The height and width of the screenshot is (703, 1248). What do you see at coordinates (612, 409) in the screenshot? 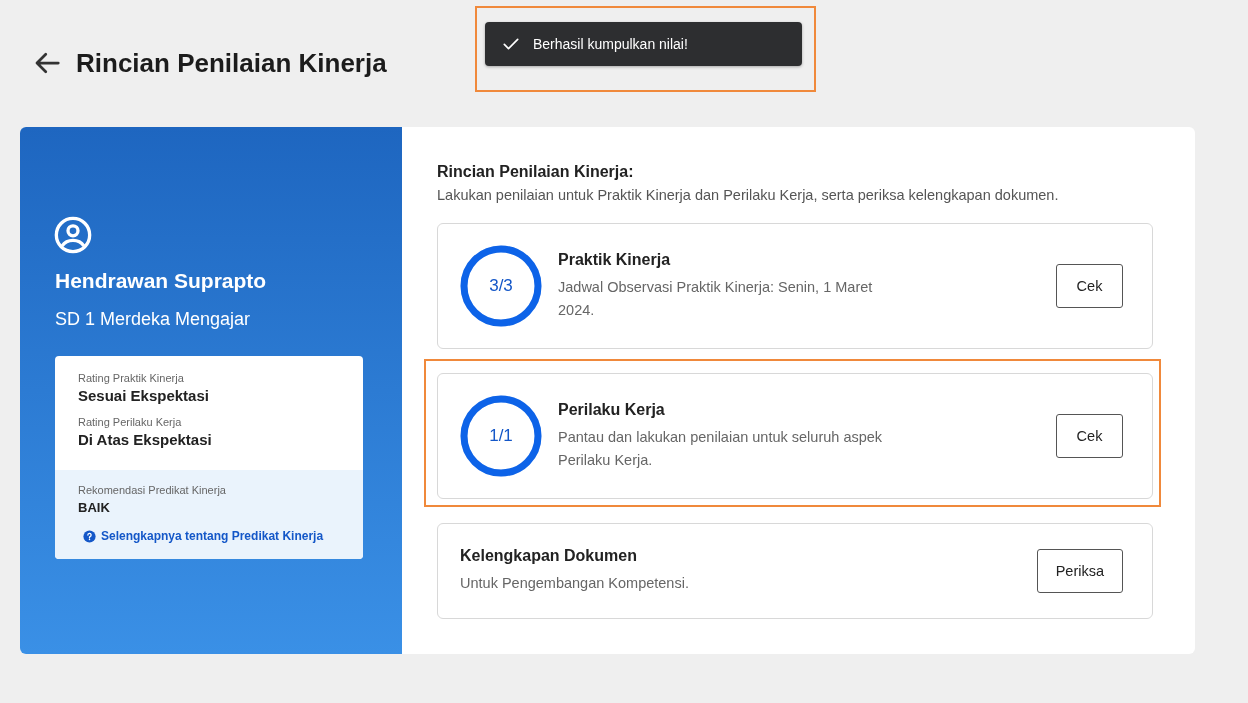
I see `card-title: Perilaku Kerja` at bounding box center [612, 409].